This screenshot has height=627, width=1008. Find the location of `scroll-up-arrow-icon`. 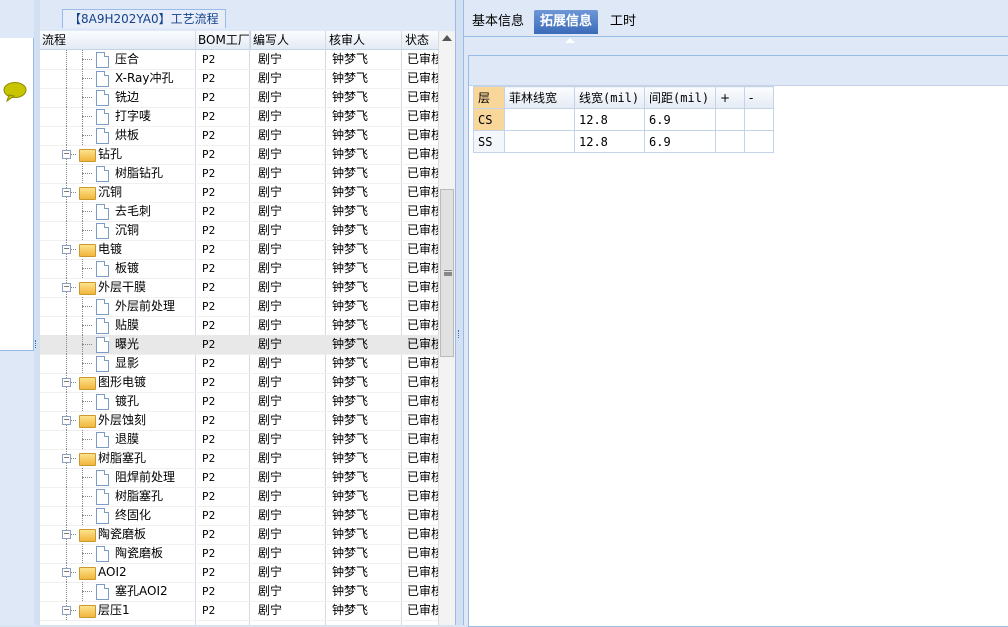

scroll-up-arrow-icon is located at coordinates (447, 38).